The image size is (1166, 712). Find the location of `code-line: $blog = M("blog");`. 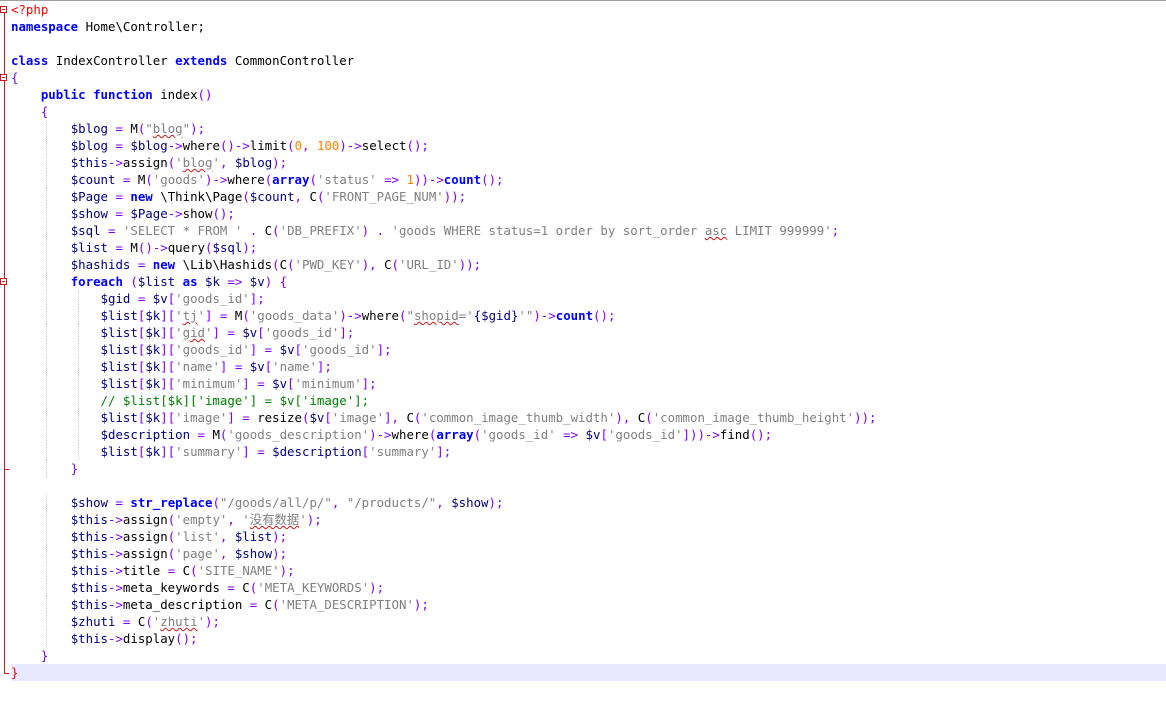

code-line: $blog = M("blog"); is located at coordinates (588, 128).